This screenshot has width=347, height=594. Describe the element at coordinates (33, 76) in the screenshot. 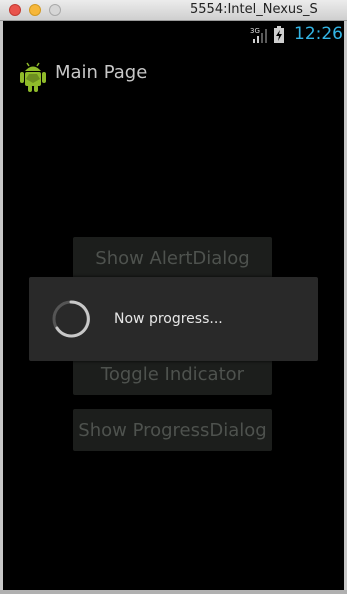

I see `android-icon` at that location.